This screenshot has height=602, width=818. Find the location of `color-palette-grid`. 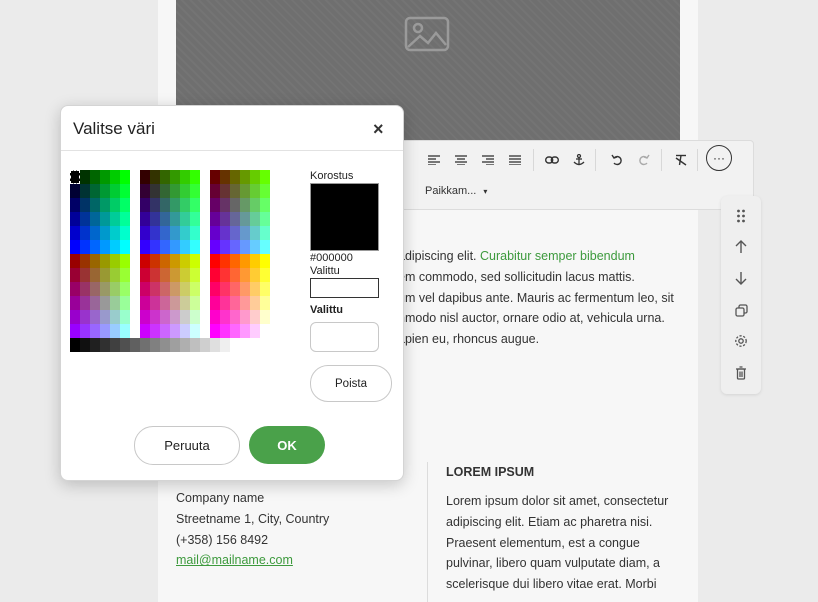

color-palette-grid is located at coordinates (175, 264).